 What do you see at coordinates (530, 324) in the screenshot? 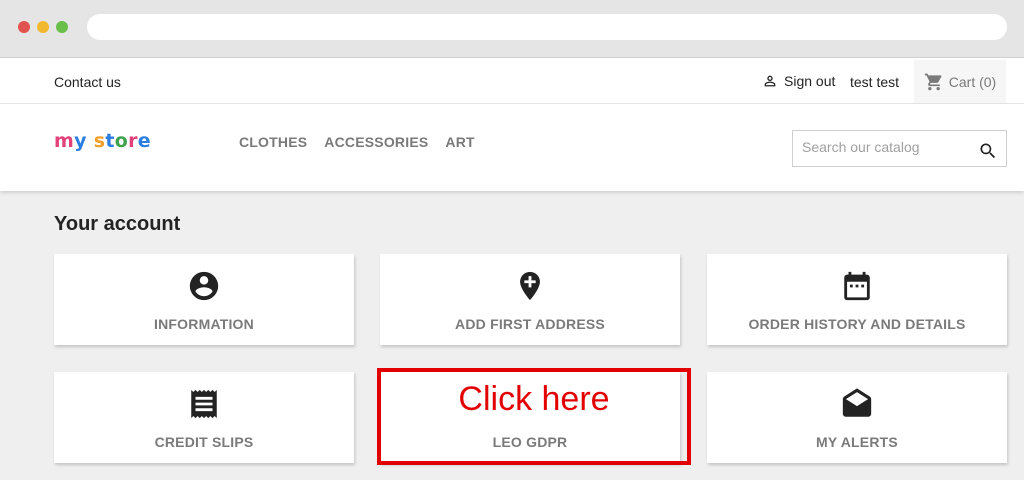
I see `card-label: ADD FIRST ADDRESS` at bounding box center [530, 324].